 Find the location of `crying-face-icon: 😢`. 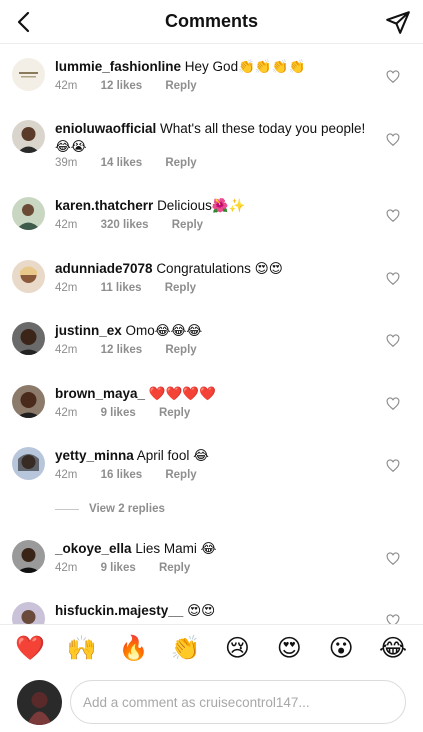

crying-face-icon: 😢 is located at coordinates (237, 648).